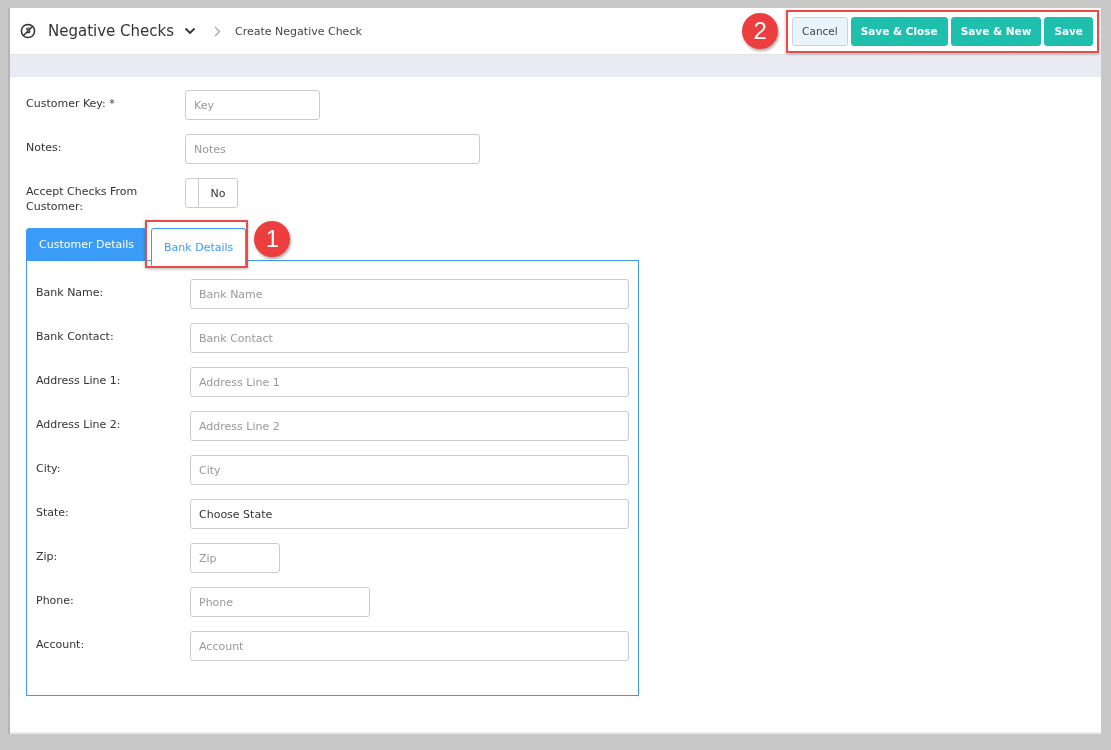 This screenshot has width=1111, height=750. What do you see at coordinates (252, 105) in the screenshot?
I see `input-field: Key` at bounding box center [252, 105].